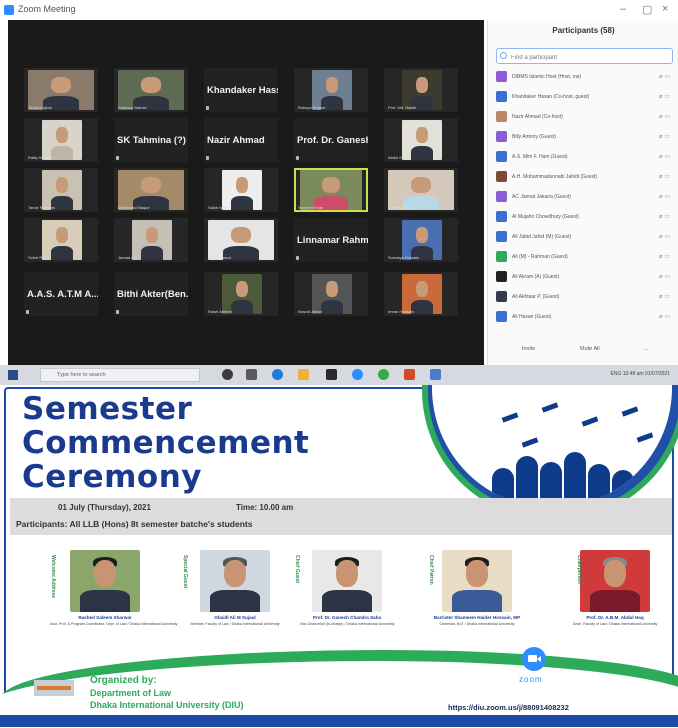  Describe the element at coordinates (584, 177) in the screenshot. I see `participant-row: A.H. Mohammadunnabi Jahidi (Guest) ⌀ ▭` at that location.